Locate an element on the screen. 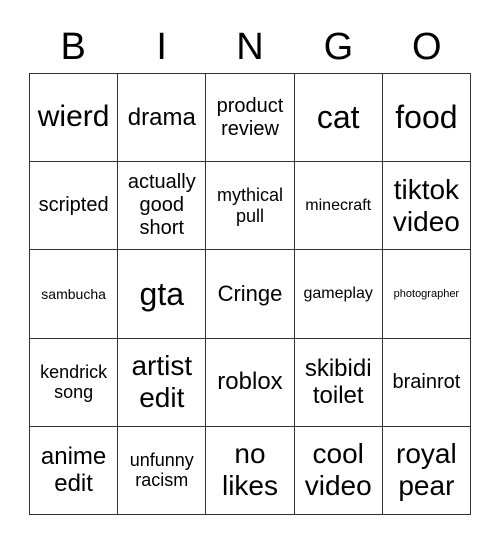 Image resolution: width=500 pixels, height=544 pixels. bingo-header: B I N G O is located at coordinates (250, 47).